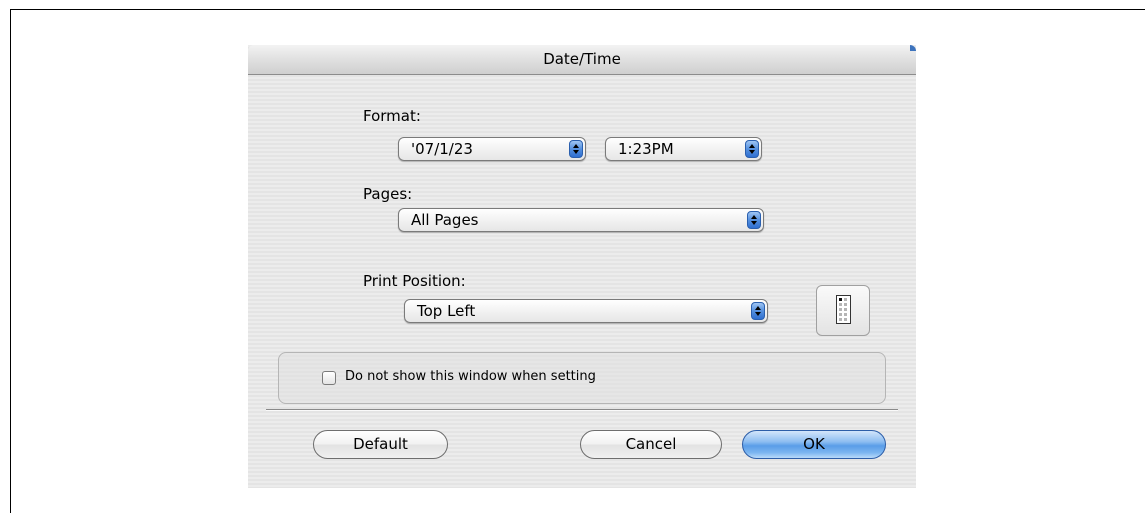 The height and width of the screenshot is (513, 1145). I want to click on date-format-value: '07/1/23, so click(442, 149).